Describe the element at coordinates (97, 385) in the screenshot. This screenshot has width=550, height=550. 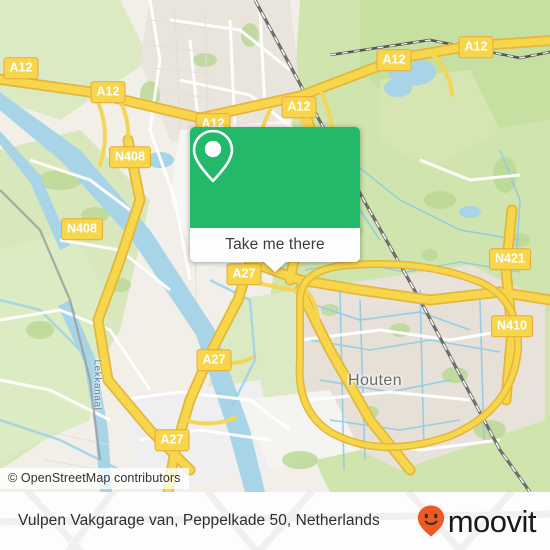
I see `map-label-lekkanaal: Lekkanaal` at that location.